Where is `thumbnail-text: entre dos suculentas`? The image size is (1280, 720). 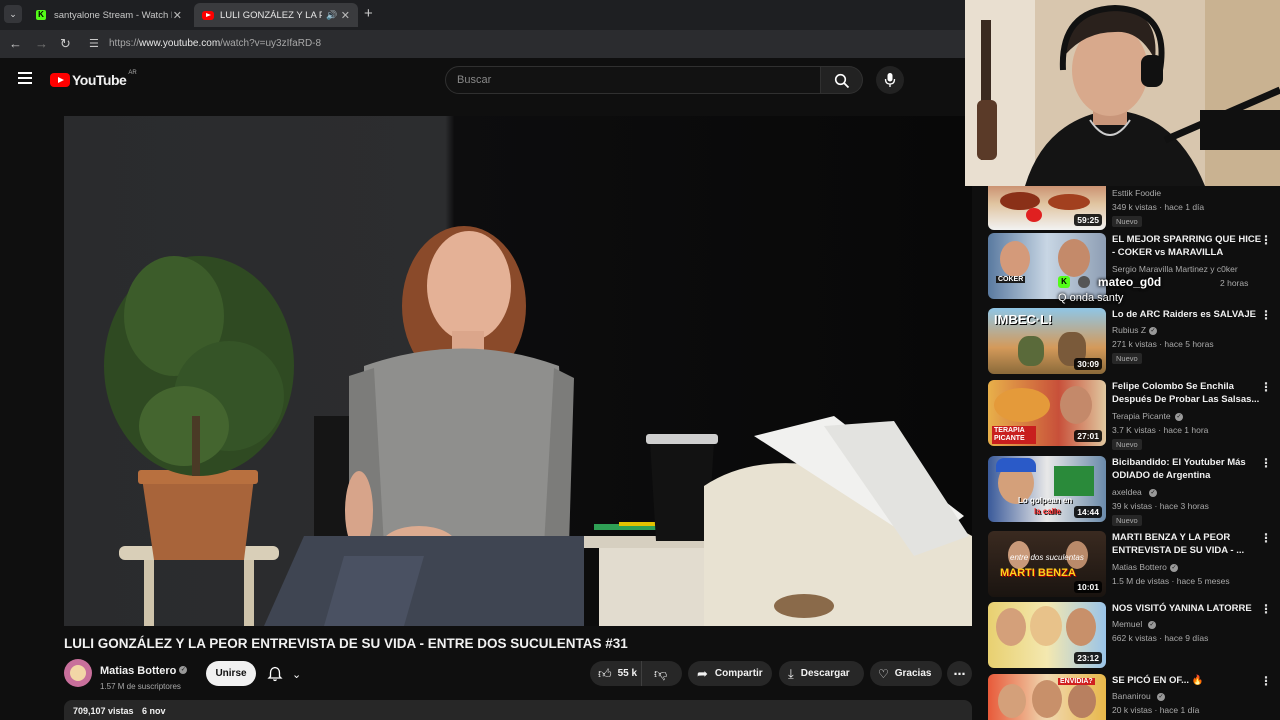 thumbnail-text: entre dos suculentas is located at coordinates (1047, 557).